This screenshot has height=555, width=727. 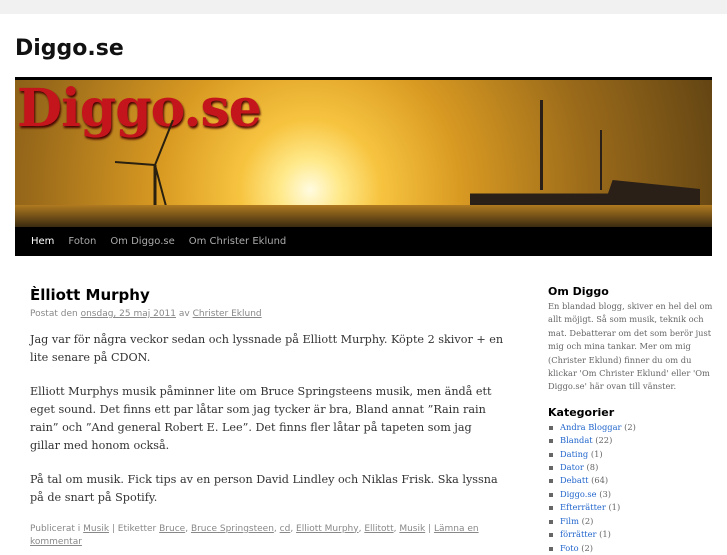 What do you see at coordinates (363, 216) in the screenshot?
I see `horizon` at bounding box center [363, 216].